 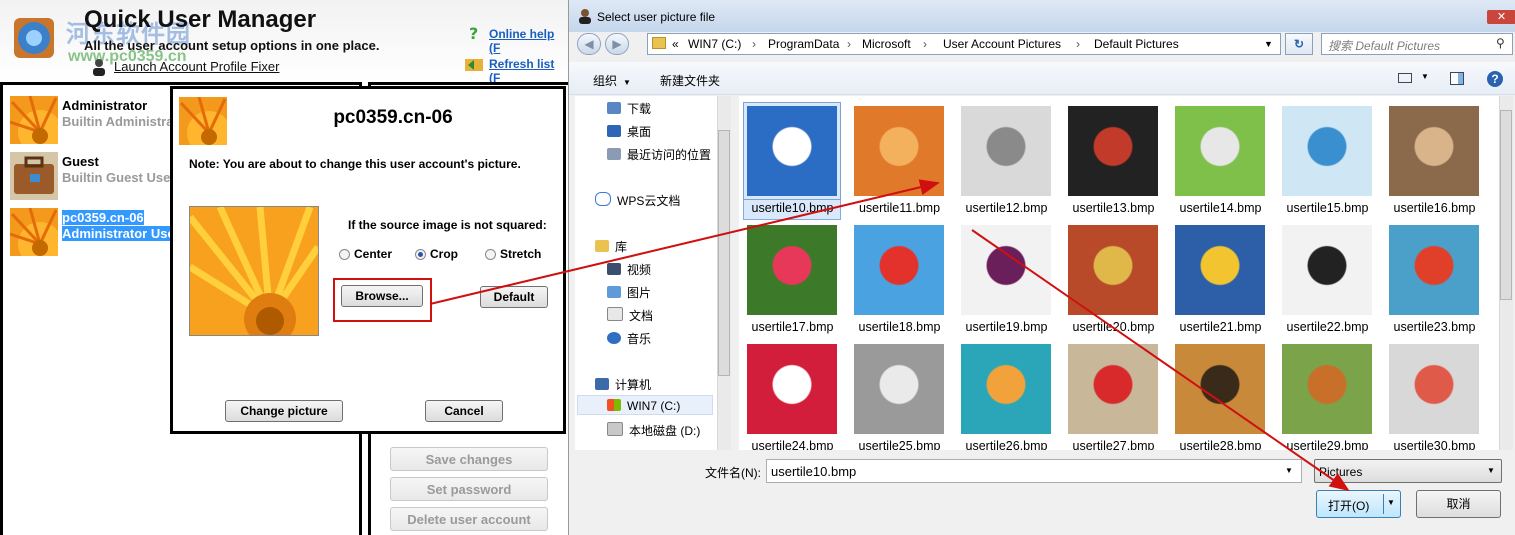 I want to click on forward-button: ▶, so click(x=617, y=44).